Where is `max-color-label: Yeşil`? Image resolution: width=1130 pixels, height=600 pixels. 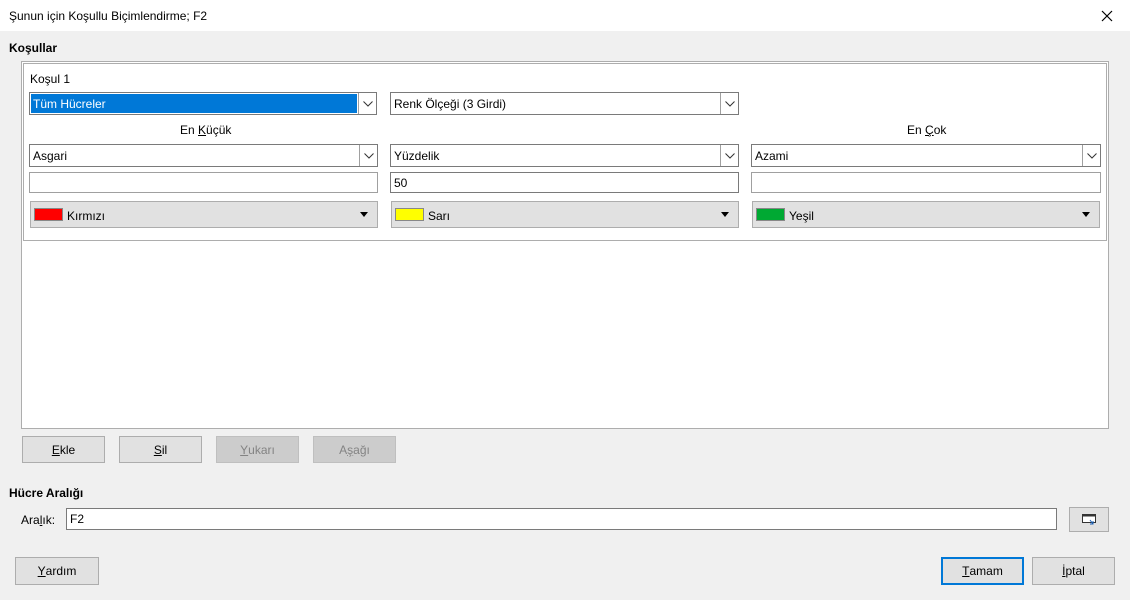
max-color-label: Yeşil is located at coordinates (801, 216).